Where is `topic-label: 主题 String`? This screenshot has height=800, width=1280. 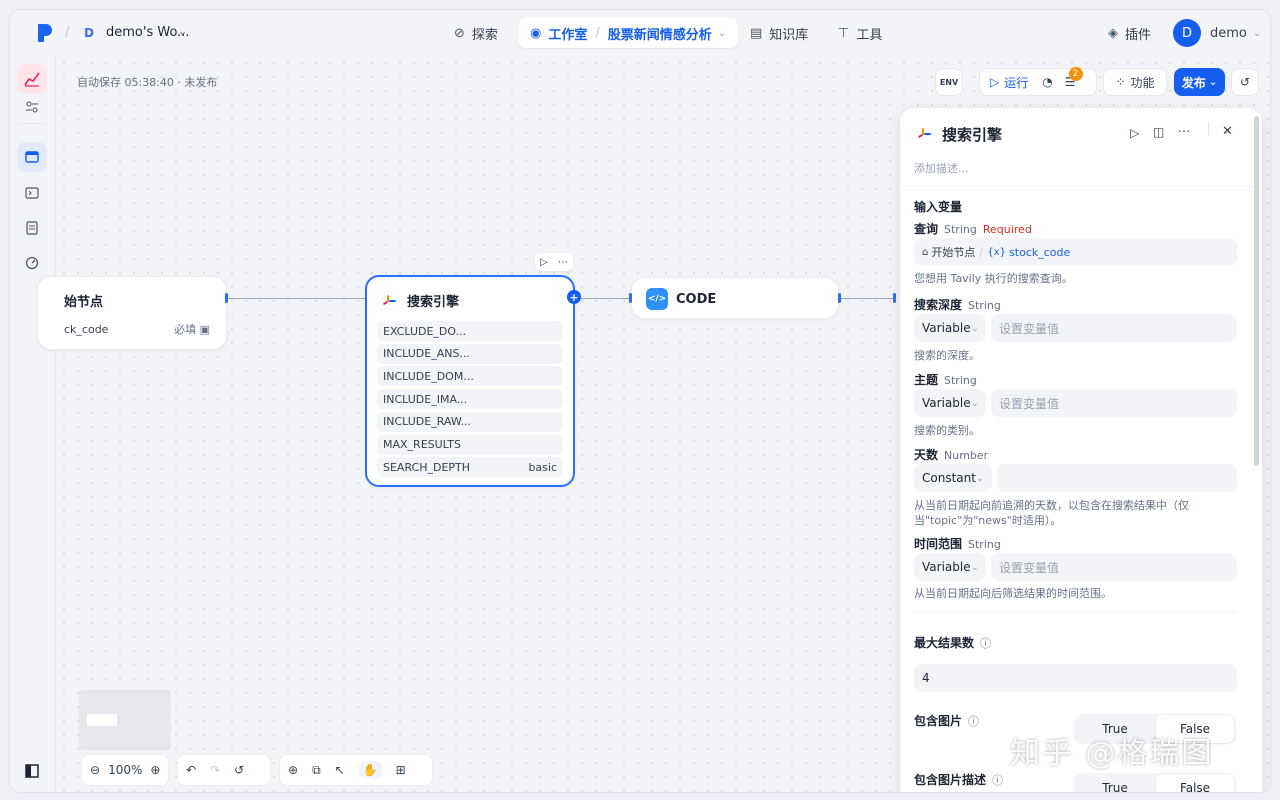 topic-label: 主题 String is located at coordinates (945, 380).